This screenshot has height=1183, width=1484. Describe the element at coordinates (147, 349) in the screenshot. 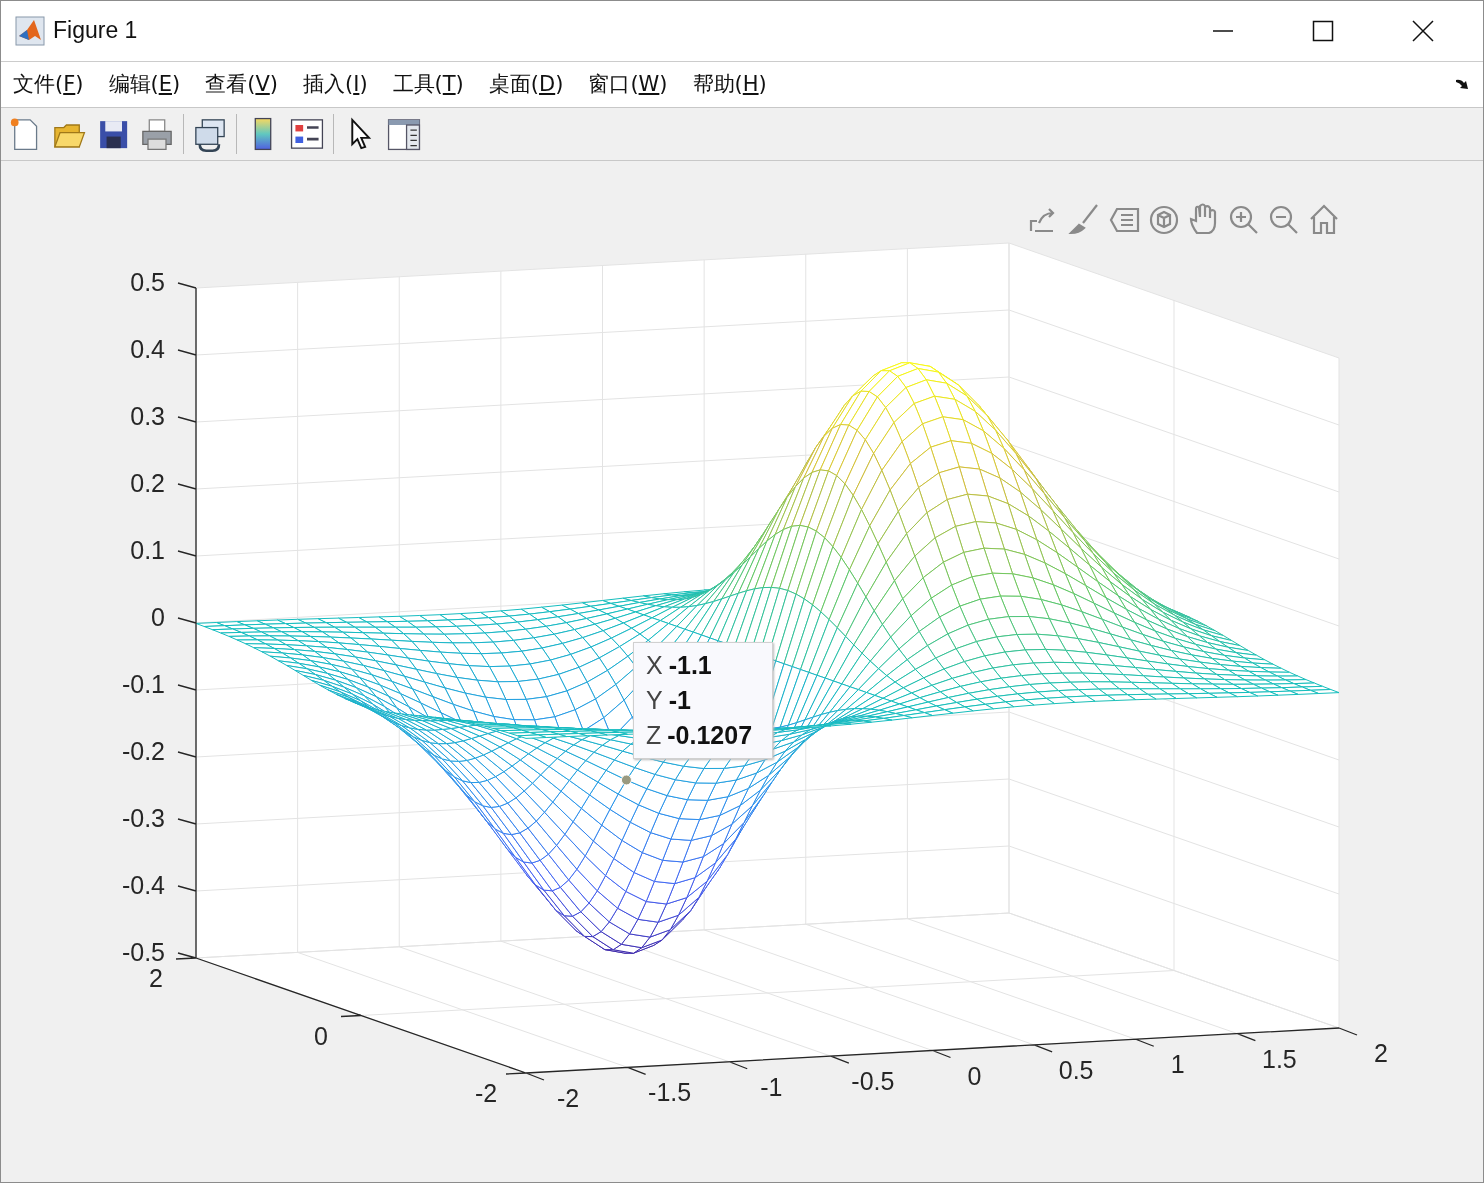

I see `tick-label: 0.4` at that location.